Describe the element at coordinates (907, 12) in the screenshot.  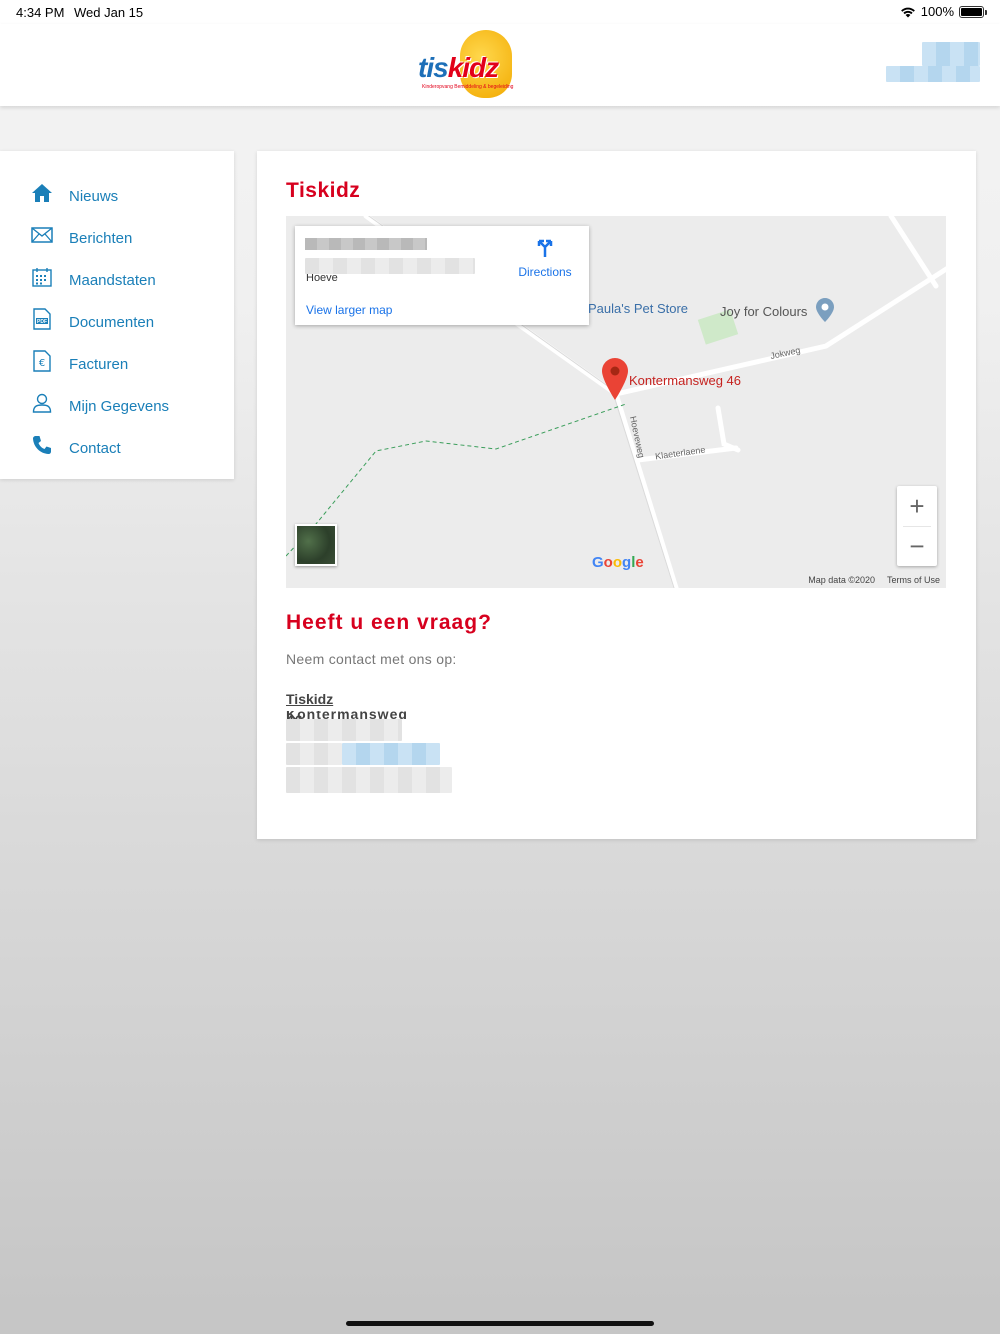
I see `wifi-icon` at that location.